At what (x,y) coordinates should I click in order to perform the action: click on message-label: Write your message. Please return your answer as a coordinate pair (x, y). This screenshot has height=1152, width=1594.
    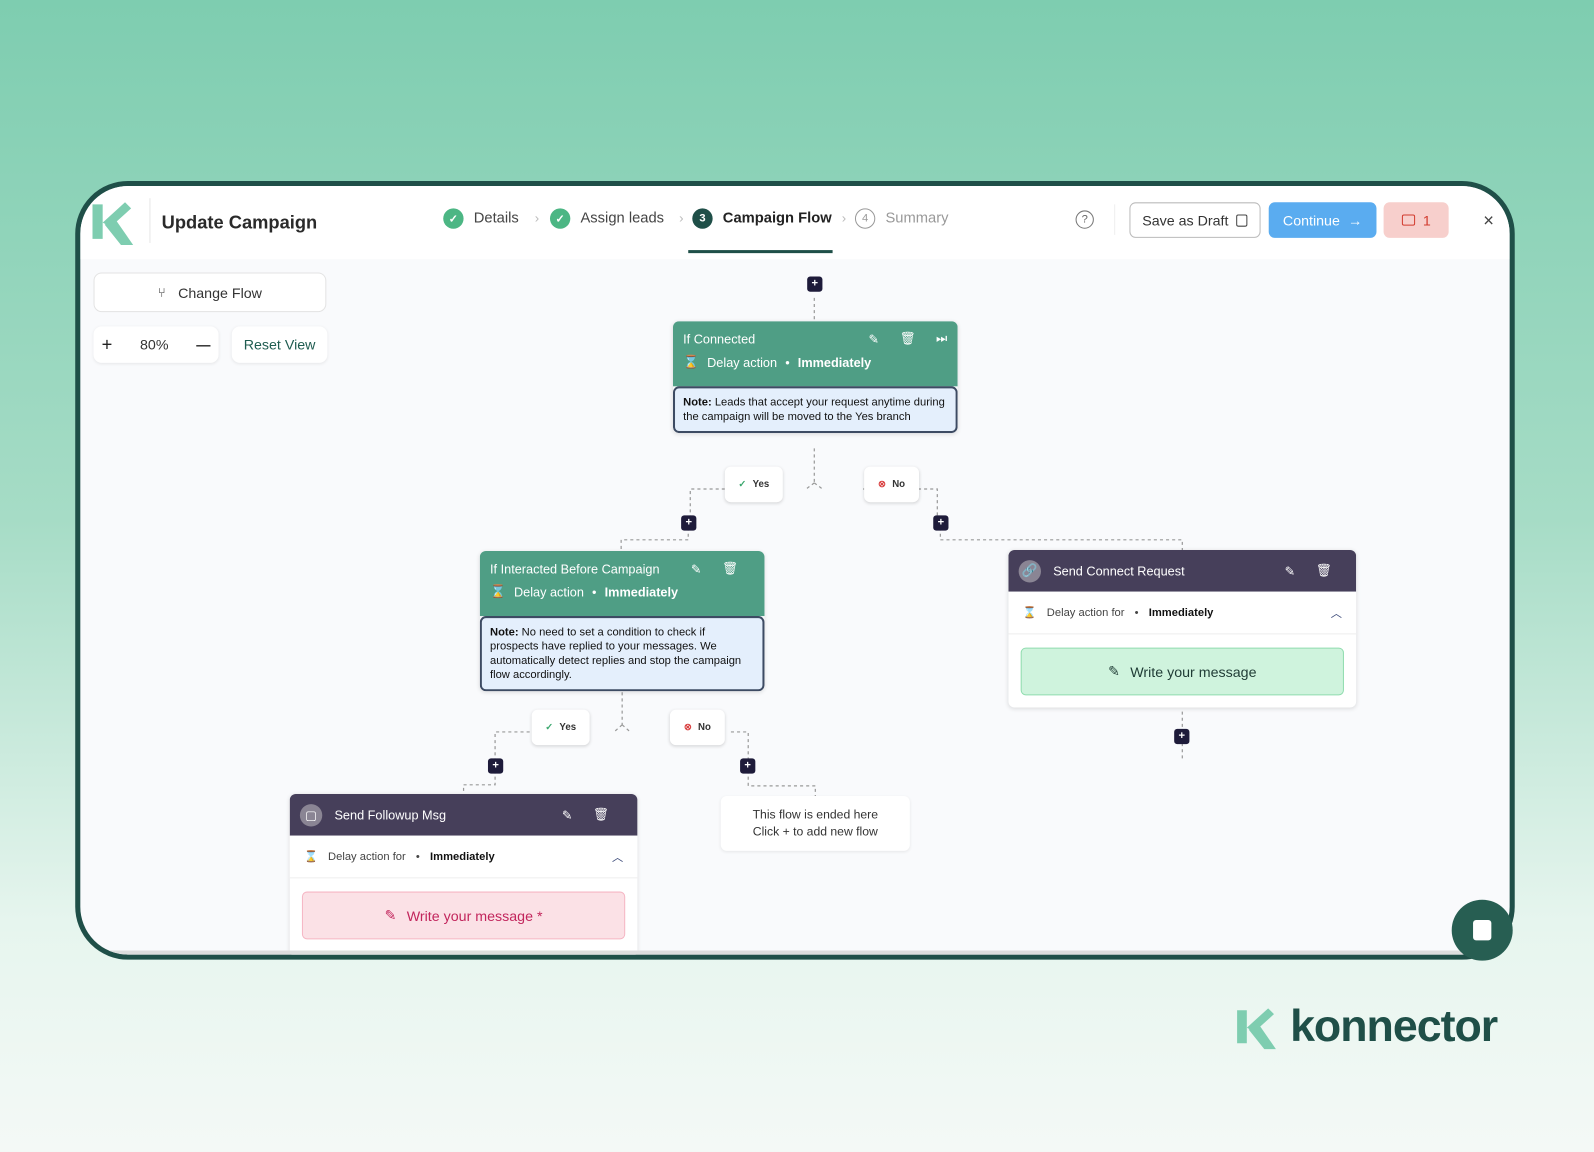
    Looking at the image, I should click on (1193, 671).